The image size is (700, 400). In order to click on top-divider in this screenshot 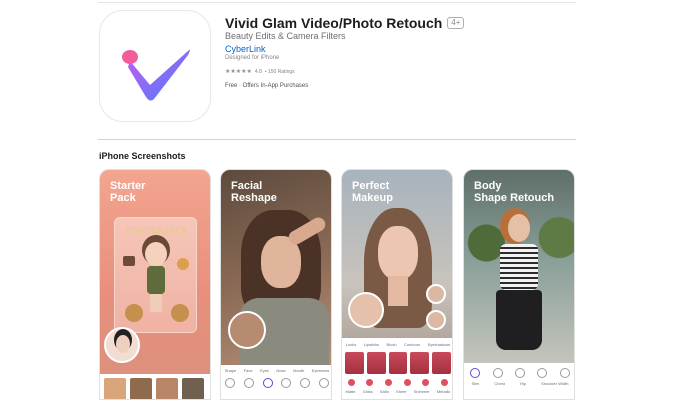, I will do `click(337, 2)`.